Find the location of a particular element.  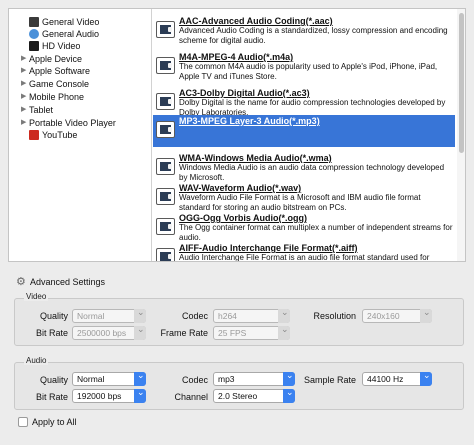

youtube-icon is located at coordinates (34, 135).